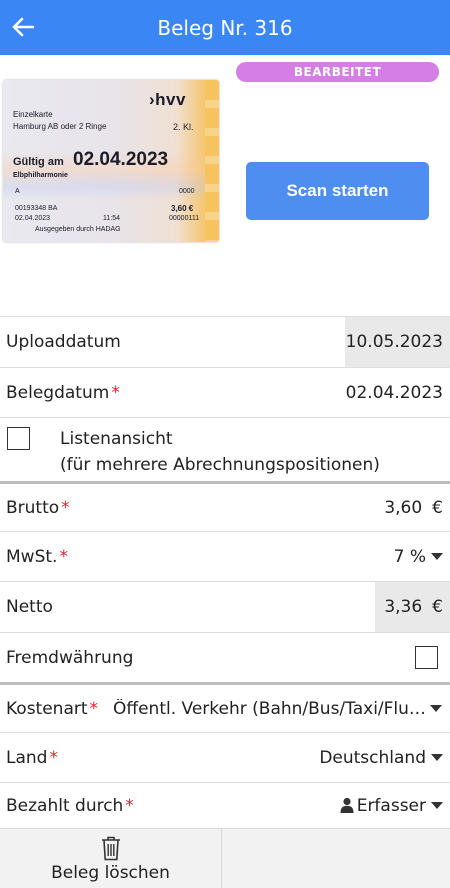 The height and width of the screenshot is (888, 450). I want to click on country-select: Deutschland, so click(381, 758).